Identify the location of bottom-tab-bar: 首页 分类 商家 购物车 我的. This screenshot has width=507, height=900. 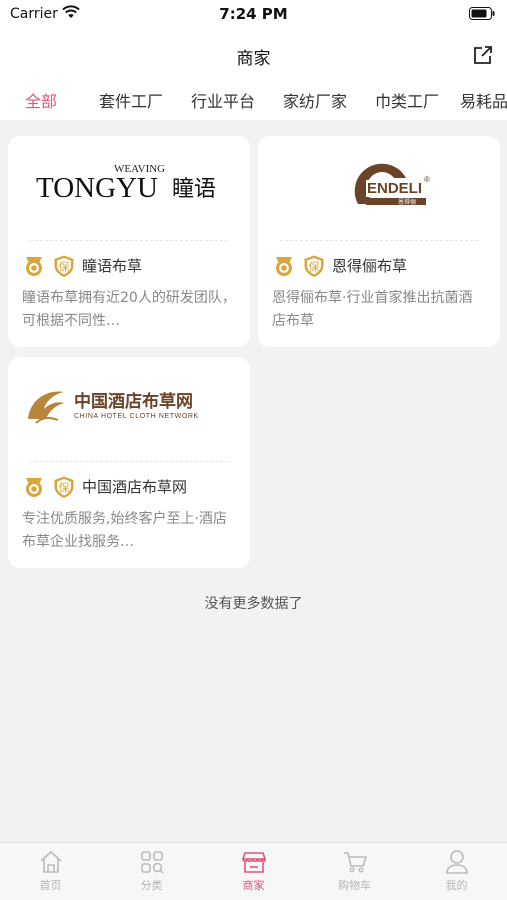
(253, 871).